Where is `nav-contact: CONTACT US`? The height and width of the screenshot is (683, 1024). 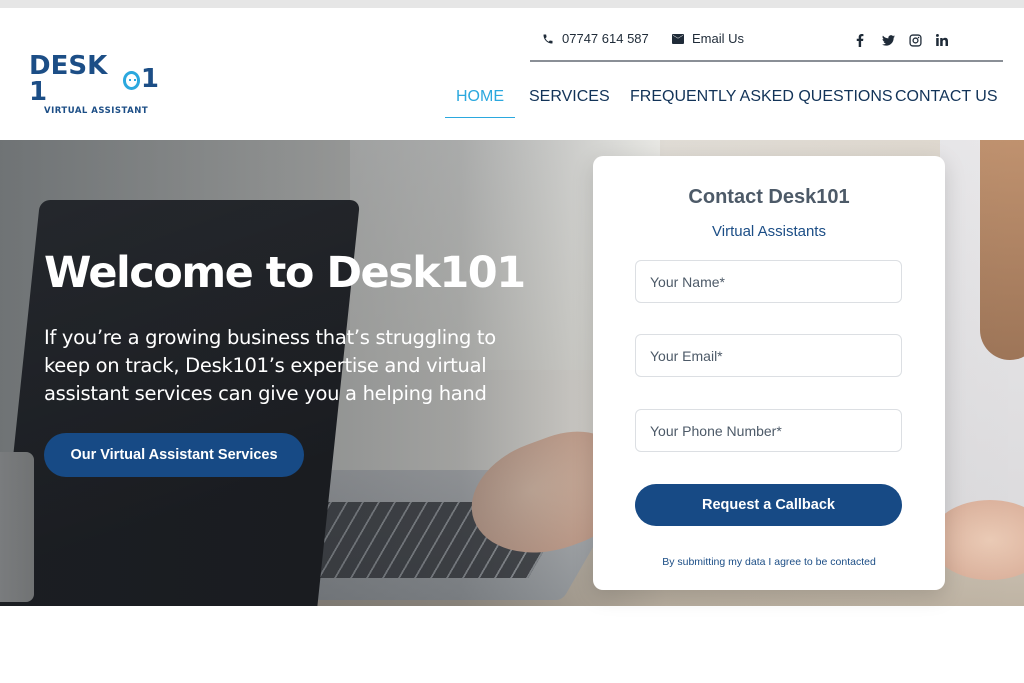
nav-contact: CONTACT US is located at coordinates (946, 102).